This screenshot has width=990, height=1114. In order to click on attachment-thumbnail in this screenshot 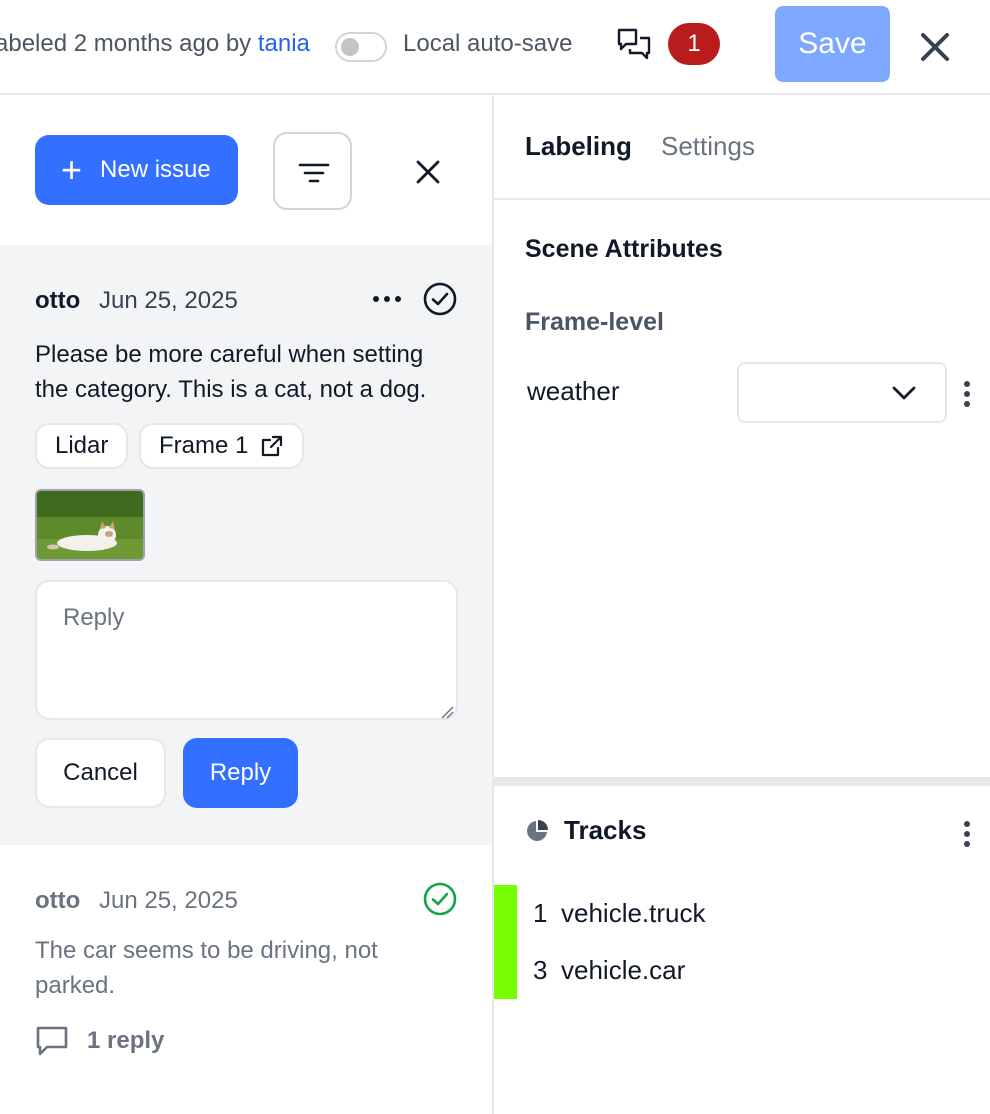, I will do `click(90, 525)`.